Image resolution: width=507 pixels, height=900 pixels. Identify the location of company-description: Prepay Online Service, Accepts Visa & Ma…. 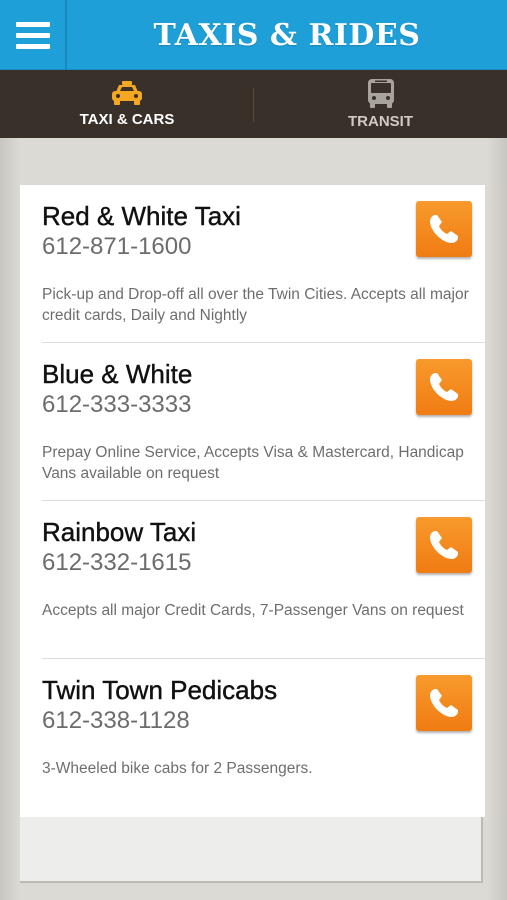
(253, 463).